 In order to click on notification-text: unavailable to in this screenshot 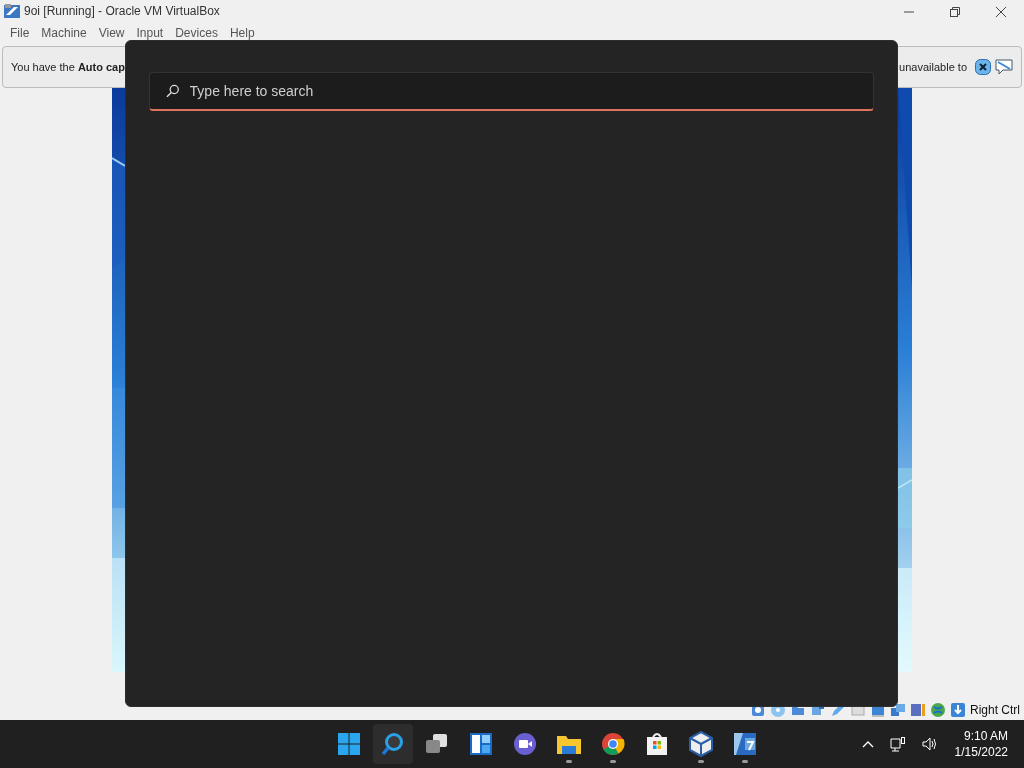, I will do `click(933, 67)`.